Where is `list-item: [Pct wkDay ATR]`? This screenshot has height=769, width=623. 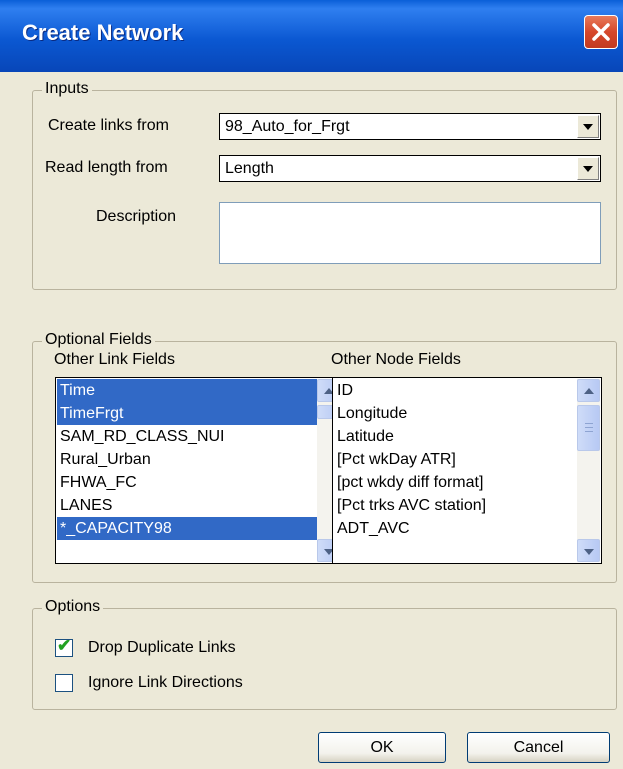 list-item: [Pct wkDay ATR] is located at coordinates (455, 459).